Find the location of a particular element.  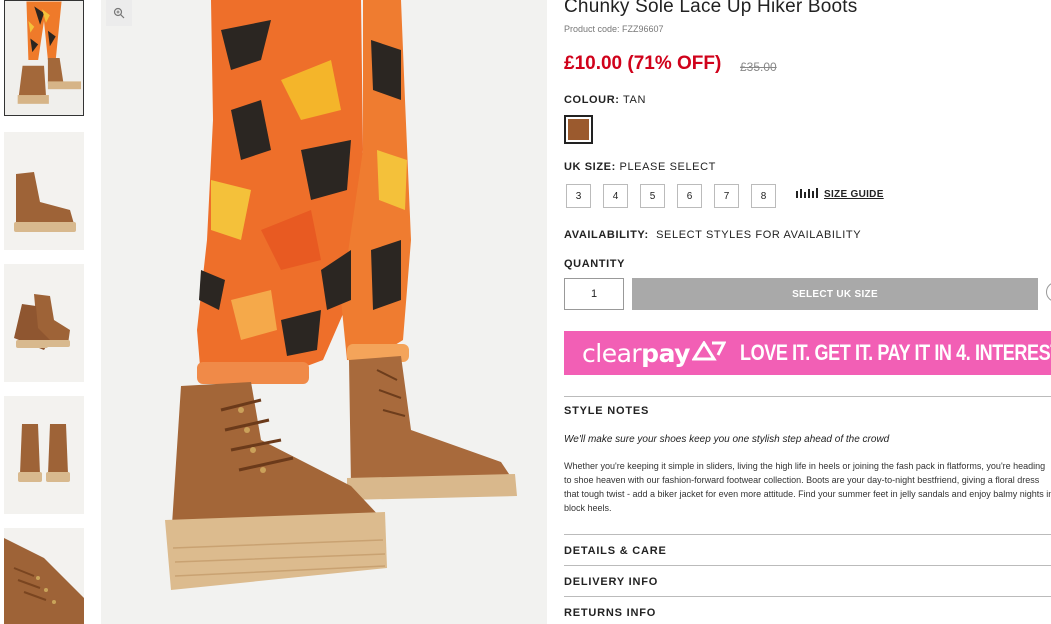

original-price: £35.00 is located at coordinates (758, 67).